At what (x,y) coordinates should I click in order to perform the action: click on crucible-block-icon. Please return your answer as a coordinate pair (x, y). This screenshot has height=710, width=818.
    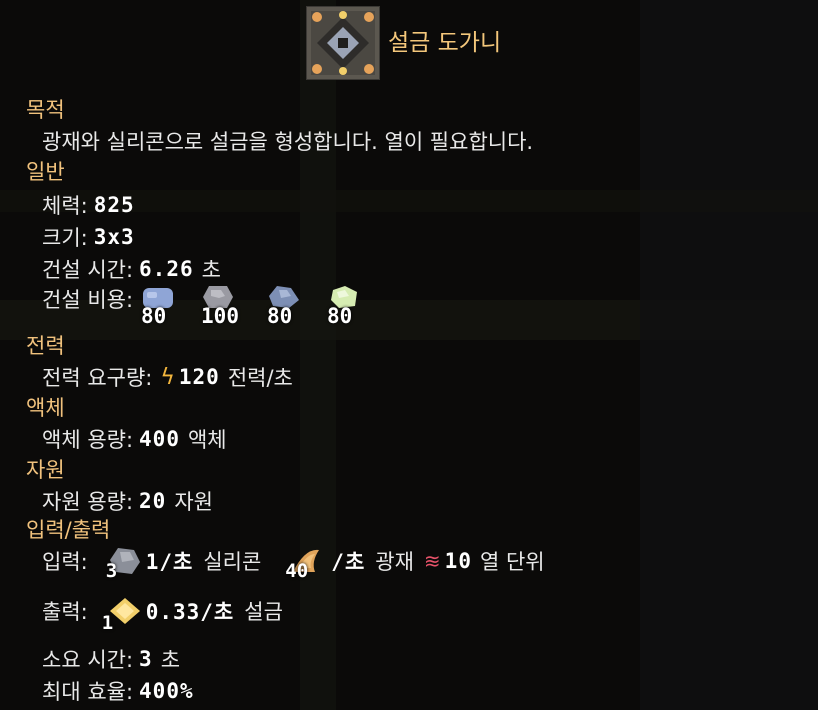
    Looking at the image, I should click on (343, 43).